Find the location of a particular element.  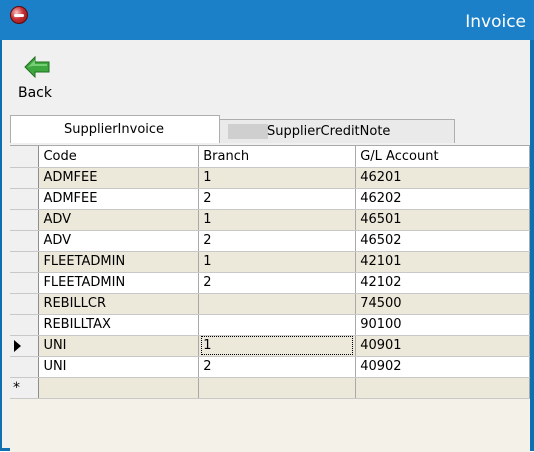

cell-gl-account: 42101 is located at coordinates (442, 262).